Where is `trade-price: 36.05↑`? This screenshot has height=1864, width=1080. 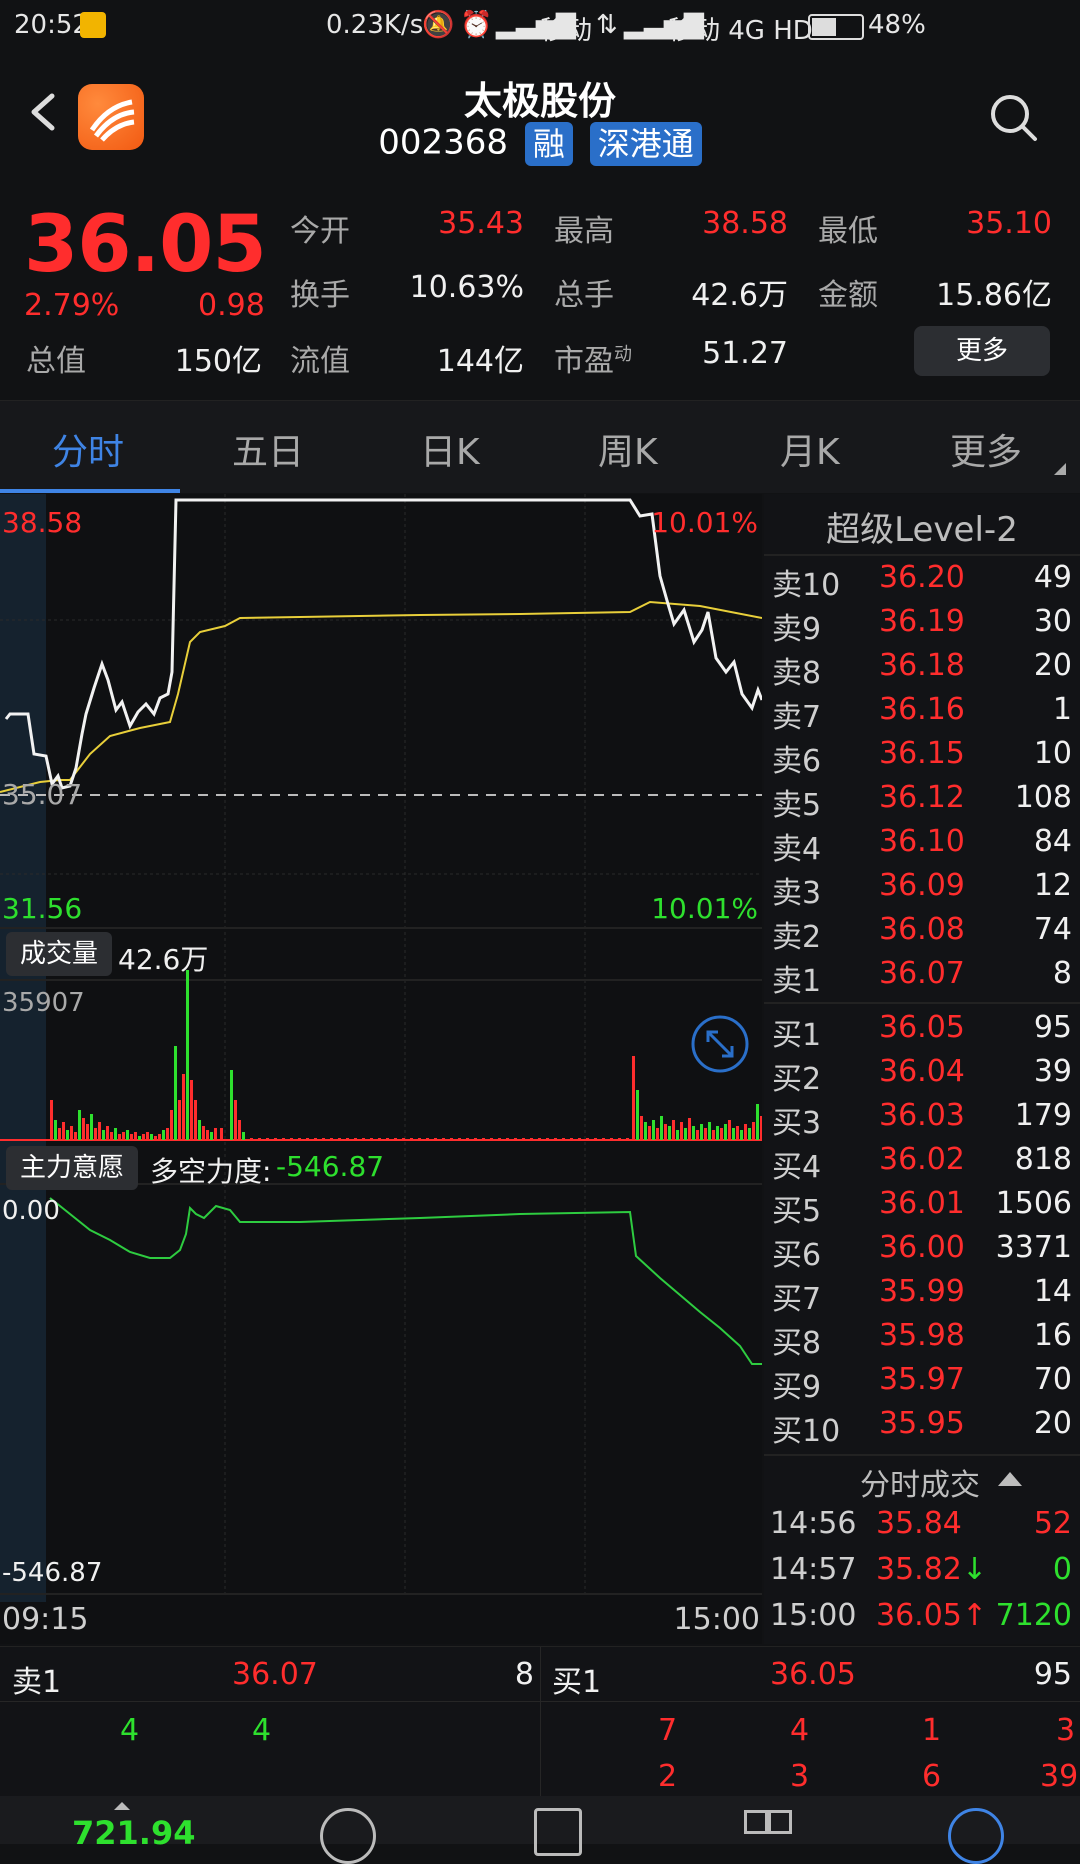 trade-price: 36.05↑ is located at coordinates (932, 1615).